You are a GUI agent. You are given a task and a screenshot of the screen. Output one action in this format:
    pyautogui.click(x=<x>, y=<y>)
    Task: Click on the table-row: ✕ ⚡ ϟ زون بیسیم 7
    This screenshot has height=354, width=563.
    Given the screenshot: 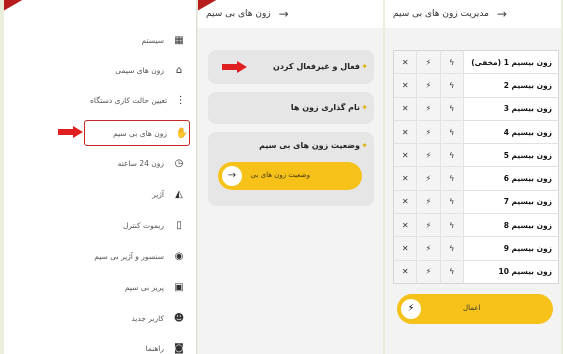 What is the action you would take?
    pyautogui.click(x=476, y=202)
    